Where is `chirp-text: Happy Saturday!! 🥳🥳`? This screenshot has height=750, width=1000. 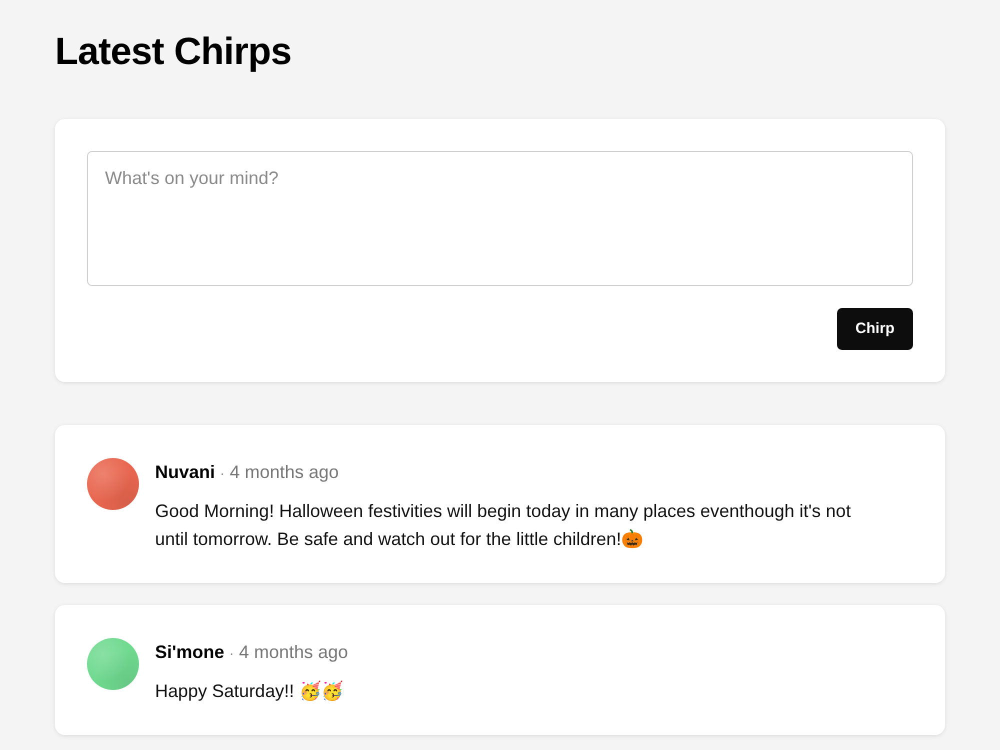
chirp-text: Happy Saturday!! 🥳🥳 is located at coordinates (249, 691).